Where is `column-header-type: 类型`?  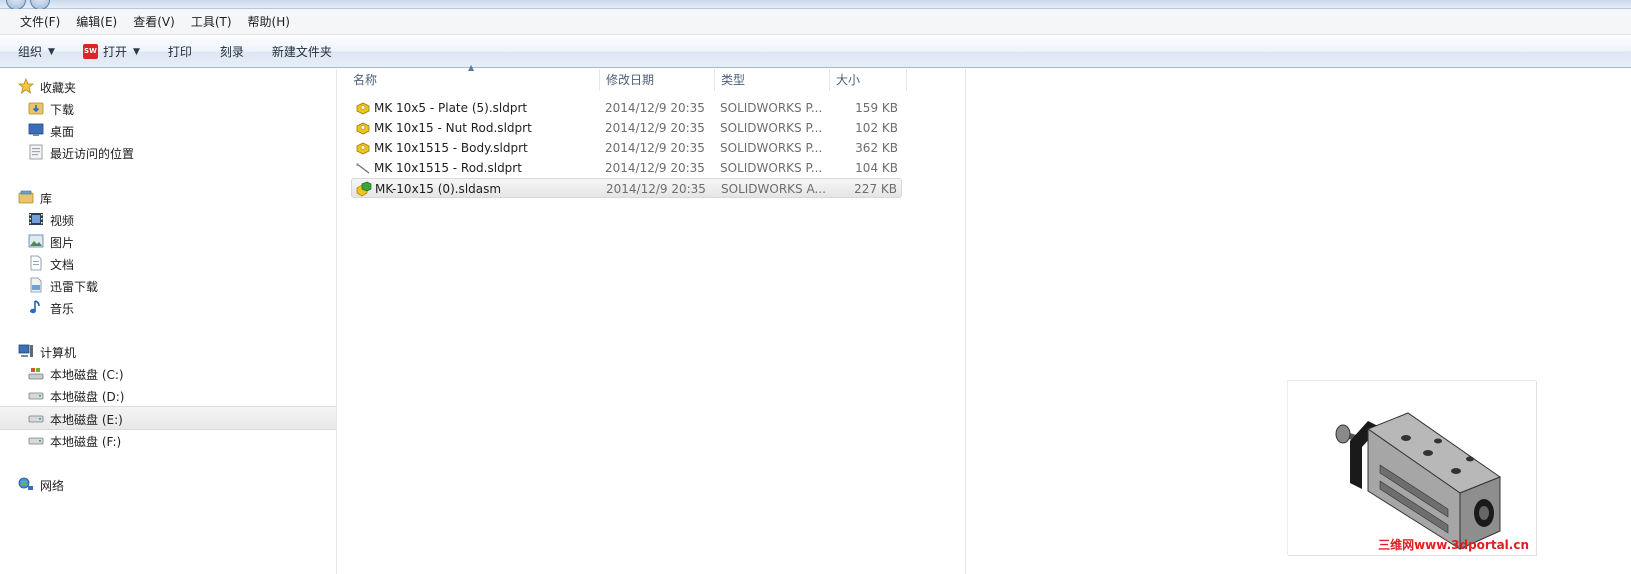
column-header-type: 类型 is located at coordinates (772, 80).